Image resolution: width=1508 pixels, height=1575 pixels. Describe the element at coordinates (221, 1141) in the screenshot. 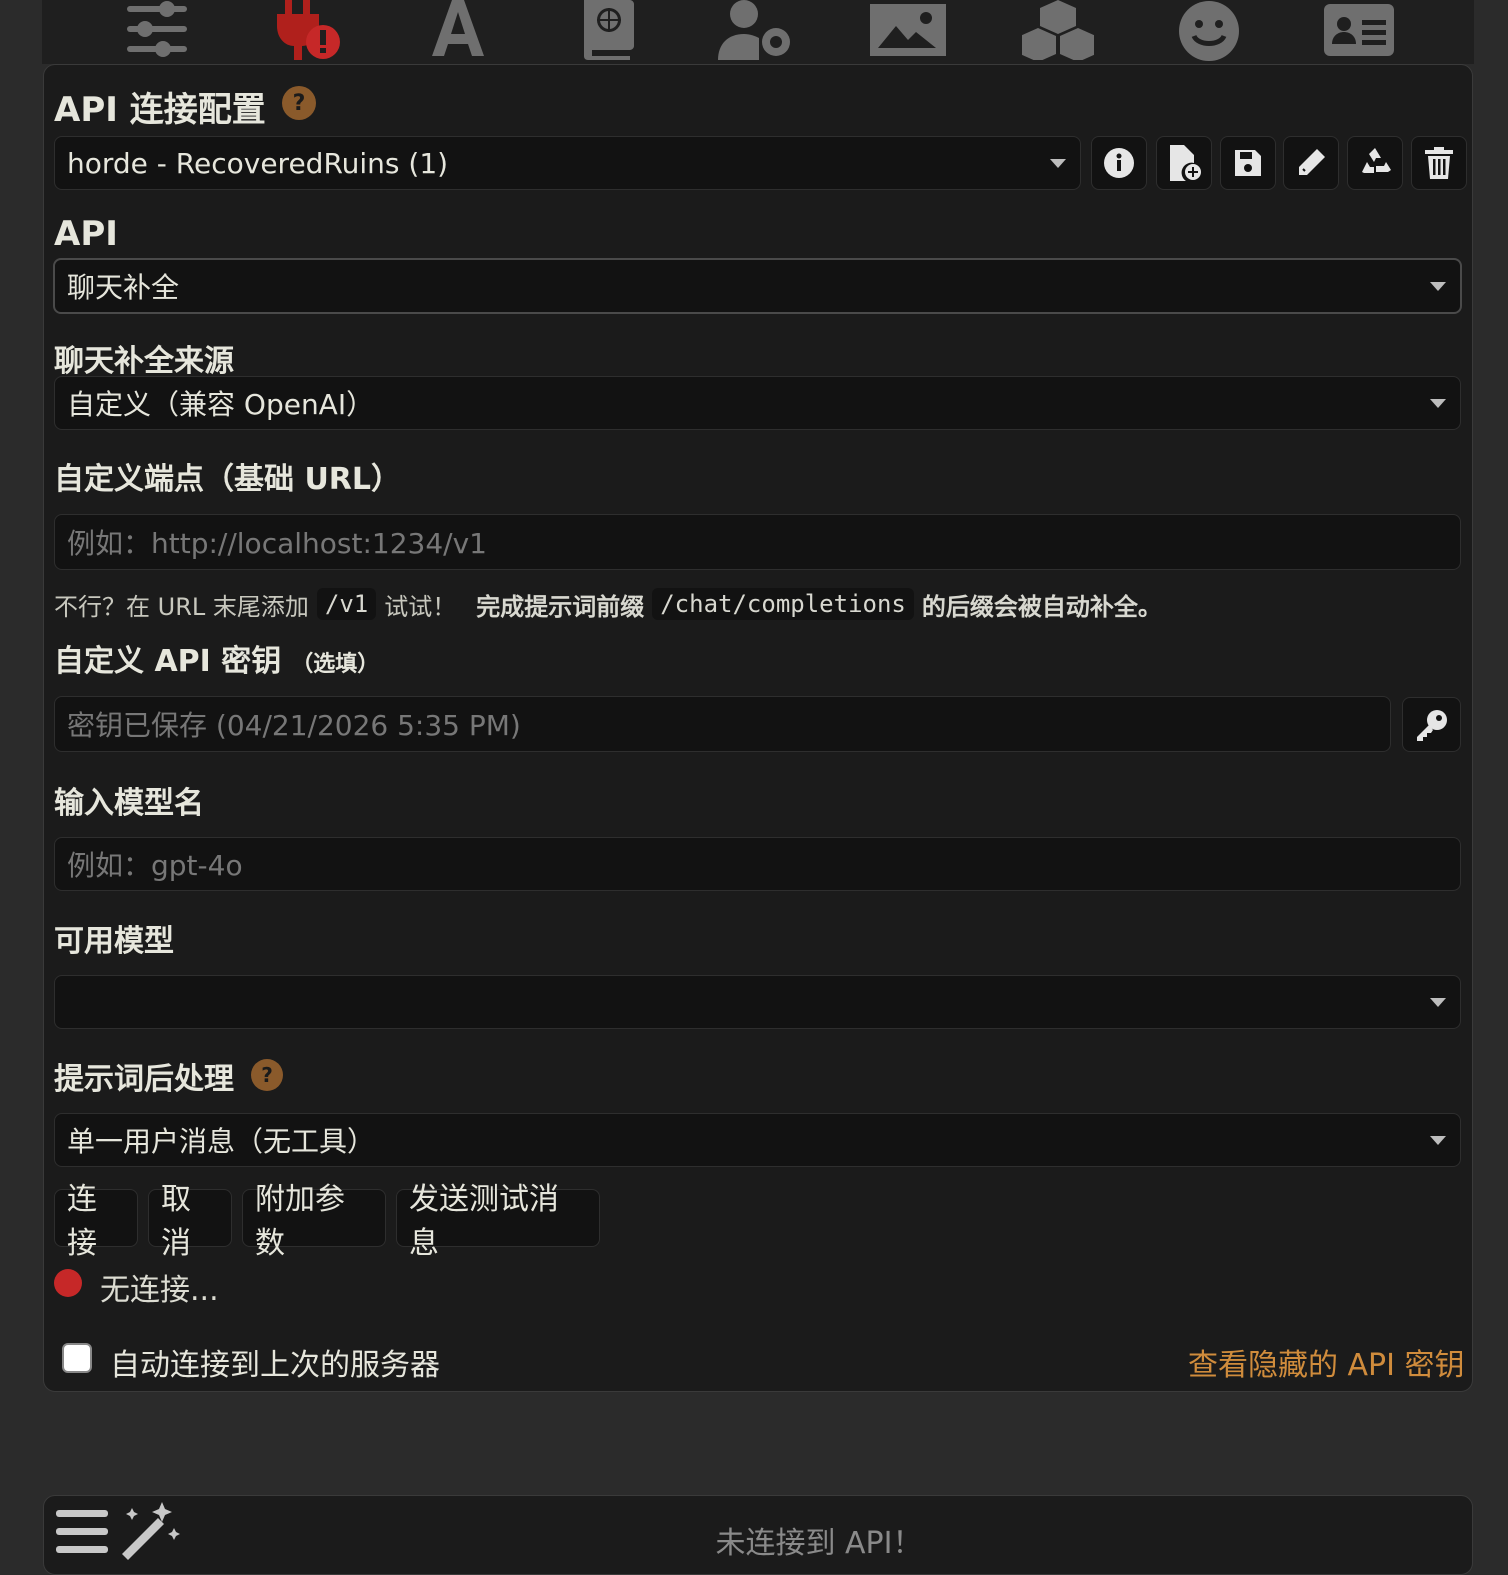

I see `post-processing-value: 单一用户消息（无工具）` at that location.